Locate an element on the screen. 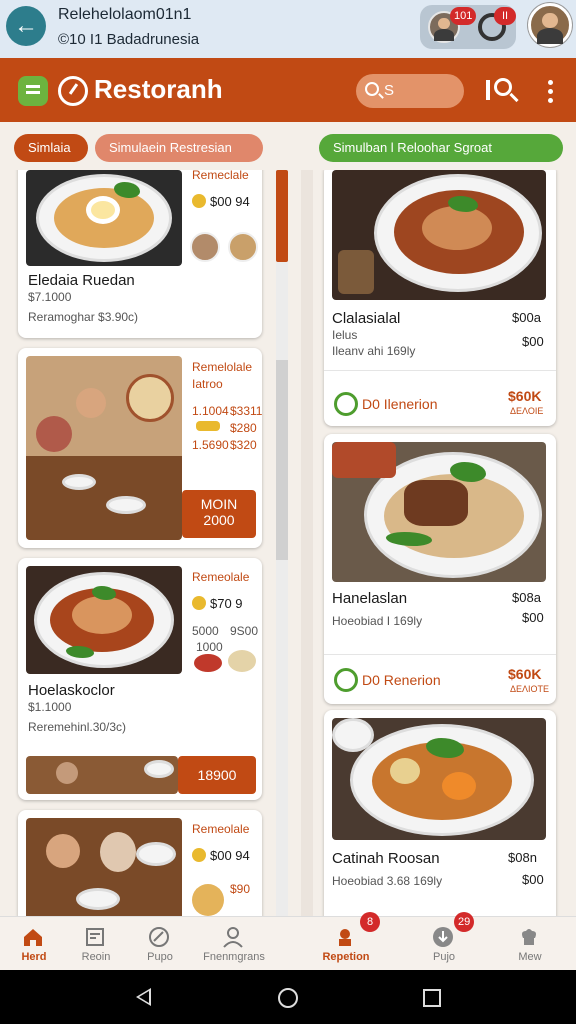 This screenshot has height=1024, width=576. price-row: $320 is located at coordinates (243, 445).